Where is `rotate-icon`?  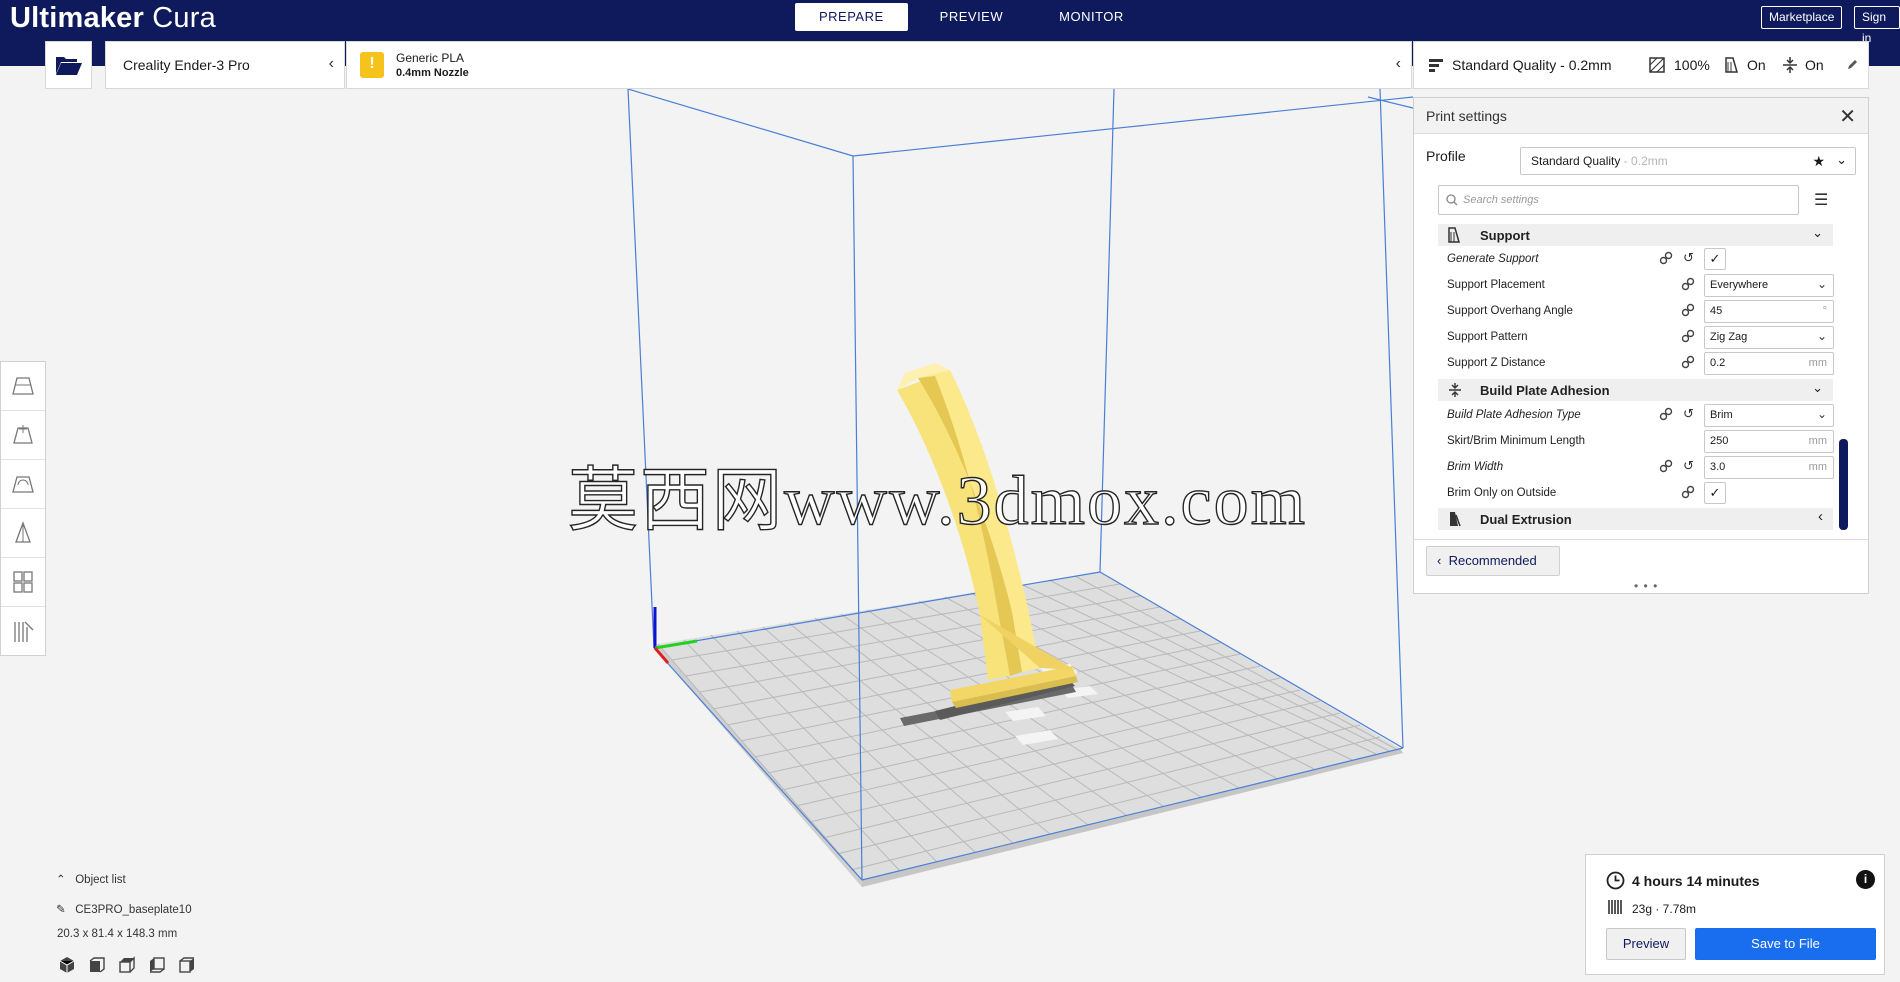 rotate-icon is located at coordinates (23, 484).